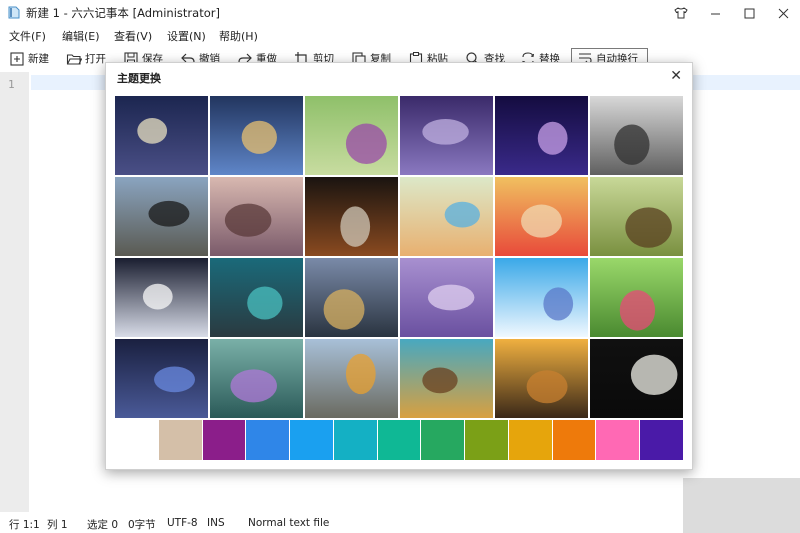 The image size is (800, 533). I want to click on menu-help: 帮助(H), so click(238, 36).